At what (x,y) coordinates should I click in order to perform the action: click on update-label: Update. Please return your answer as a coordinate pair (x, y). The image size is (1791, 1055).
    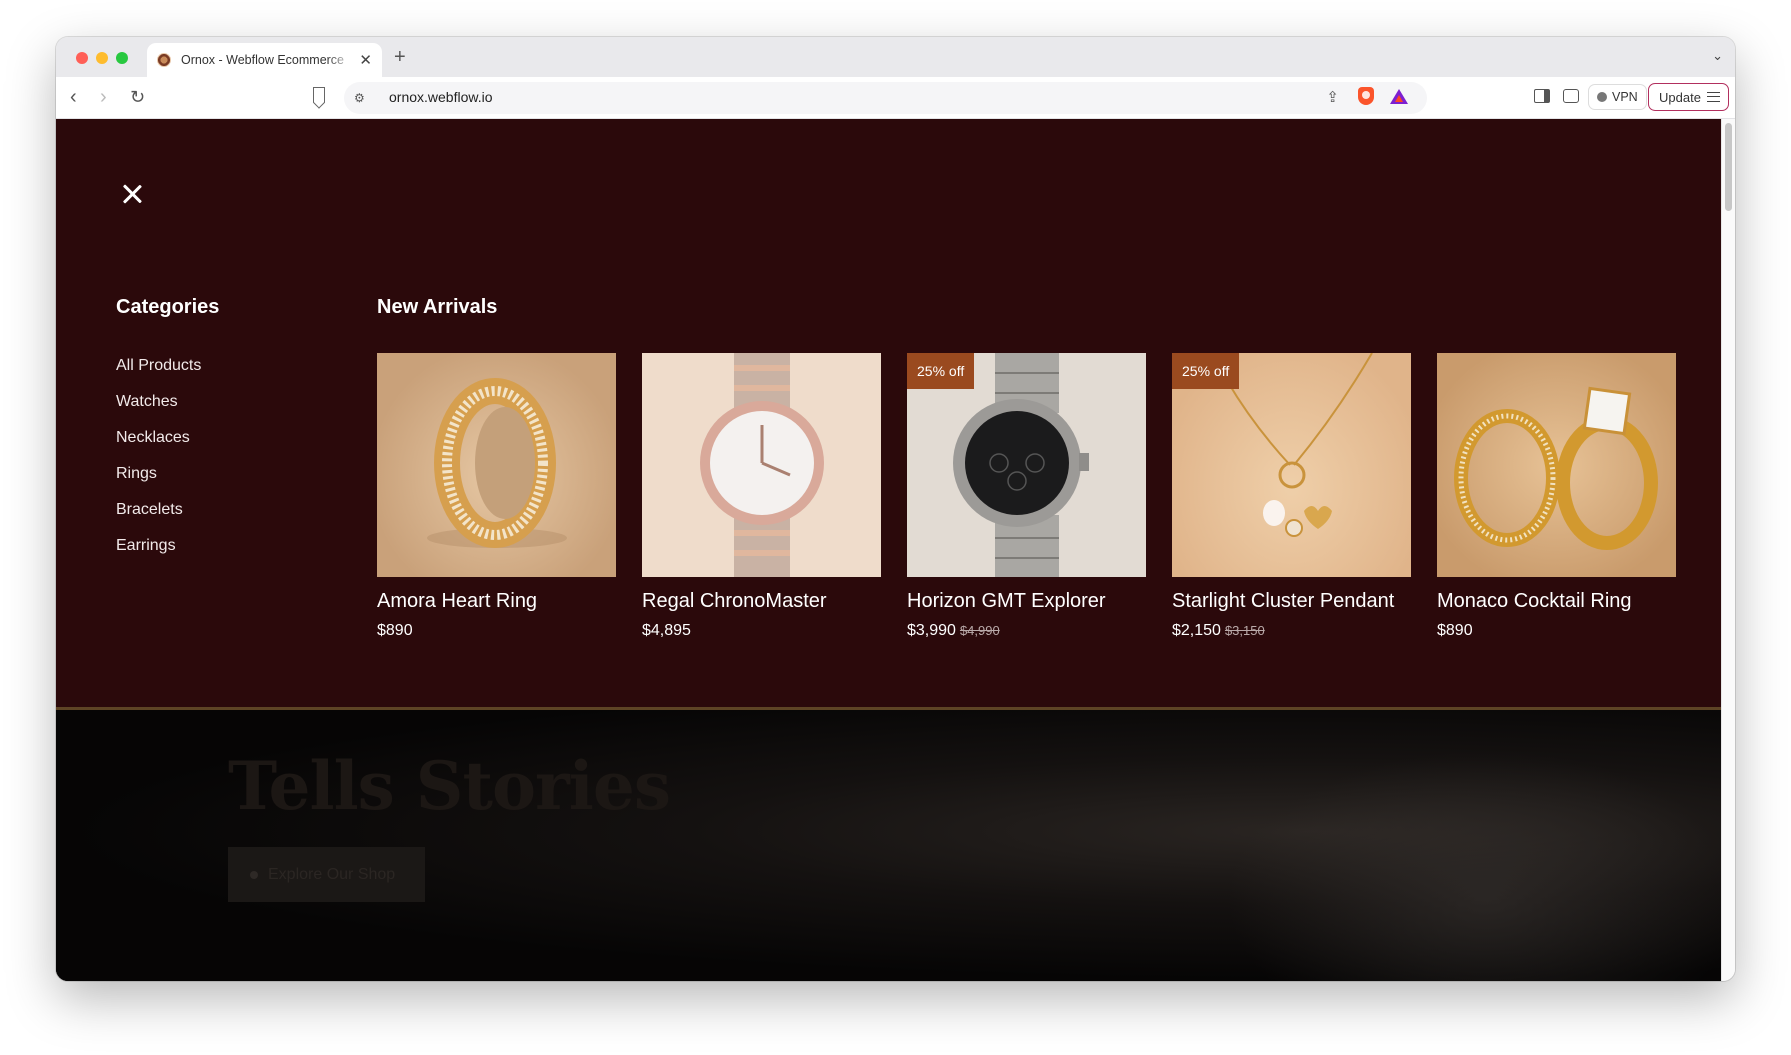
    Looking at the image, I should click on (1680, 97).